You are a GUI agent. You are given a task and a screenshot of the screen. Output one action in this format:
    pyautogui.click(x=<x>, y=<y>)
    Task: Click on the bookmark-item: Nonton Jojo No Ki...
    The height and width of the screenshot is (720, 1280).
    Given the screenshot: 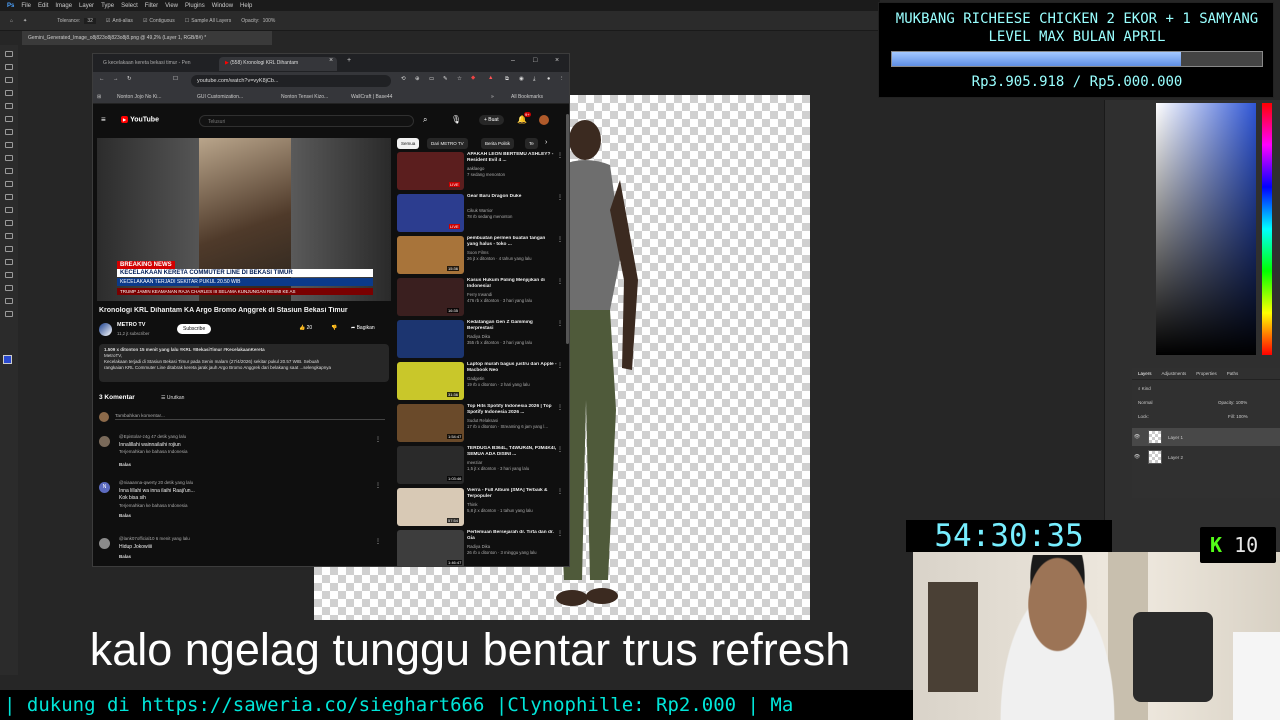 What is the action you would take?
    pyautogui.click(x=139, y=97)
    